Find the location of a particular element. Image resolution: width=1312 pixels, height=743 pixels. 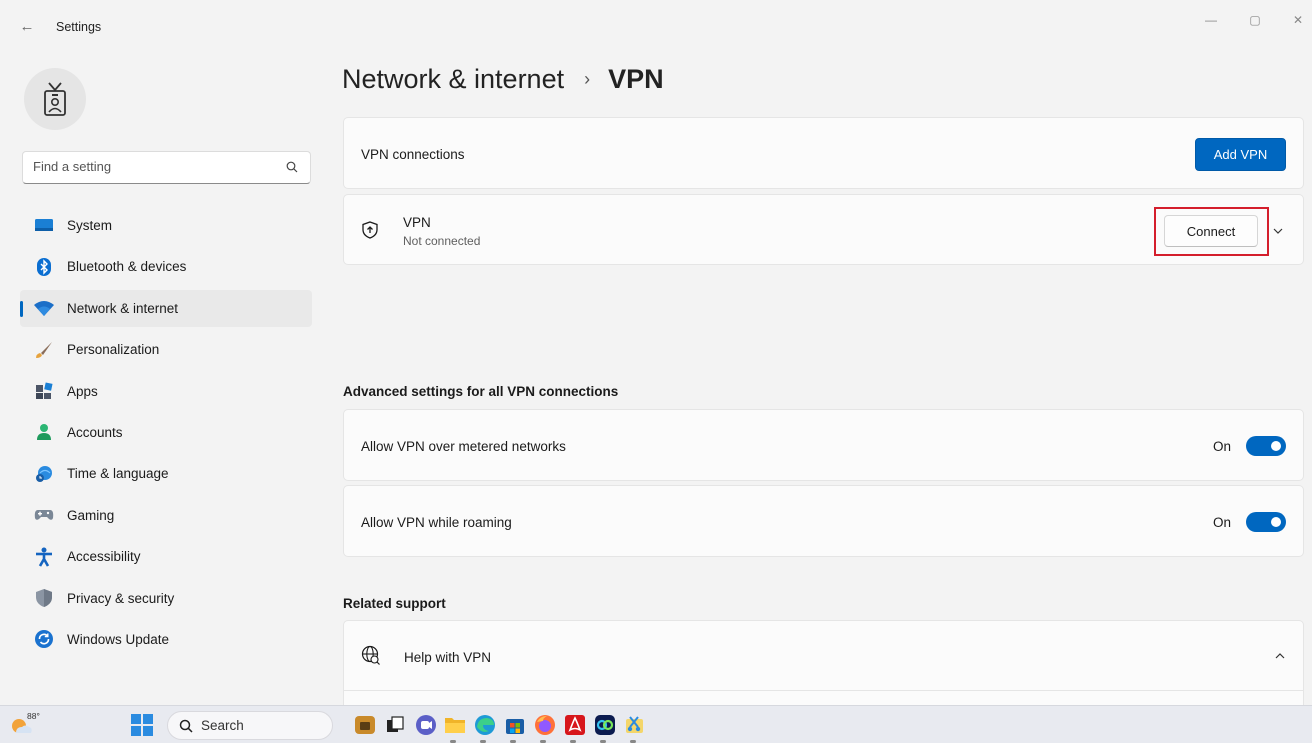

vpn-shield-icon is located at coordinates (370, 230).